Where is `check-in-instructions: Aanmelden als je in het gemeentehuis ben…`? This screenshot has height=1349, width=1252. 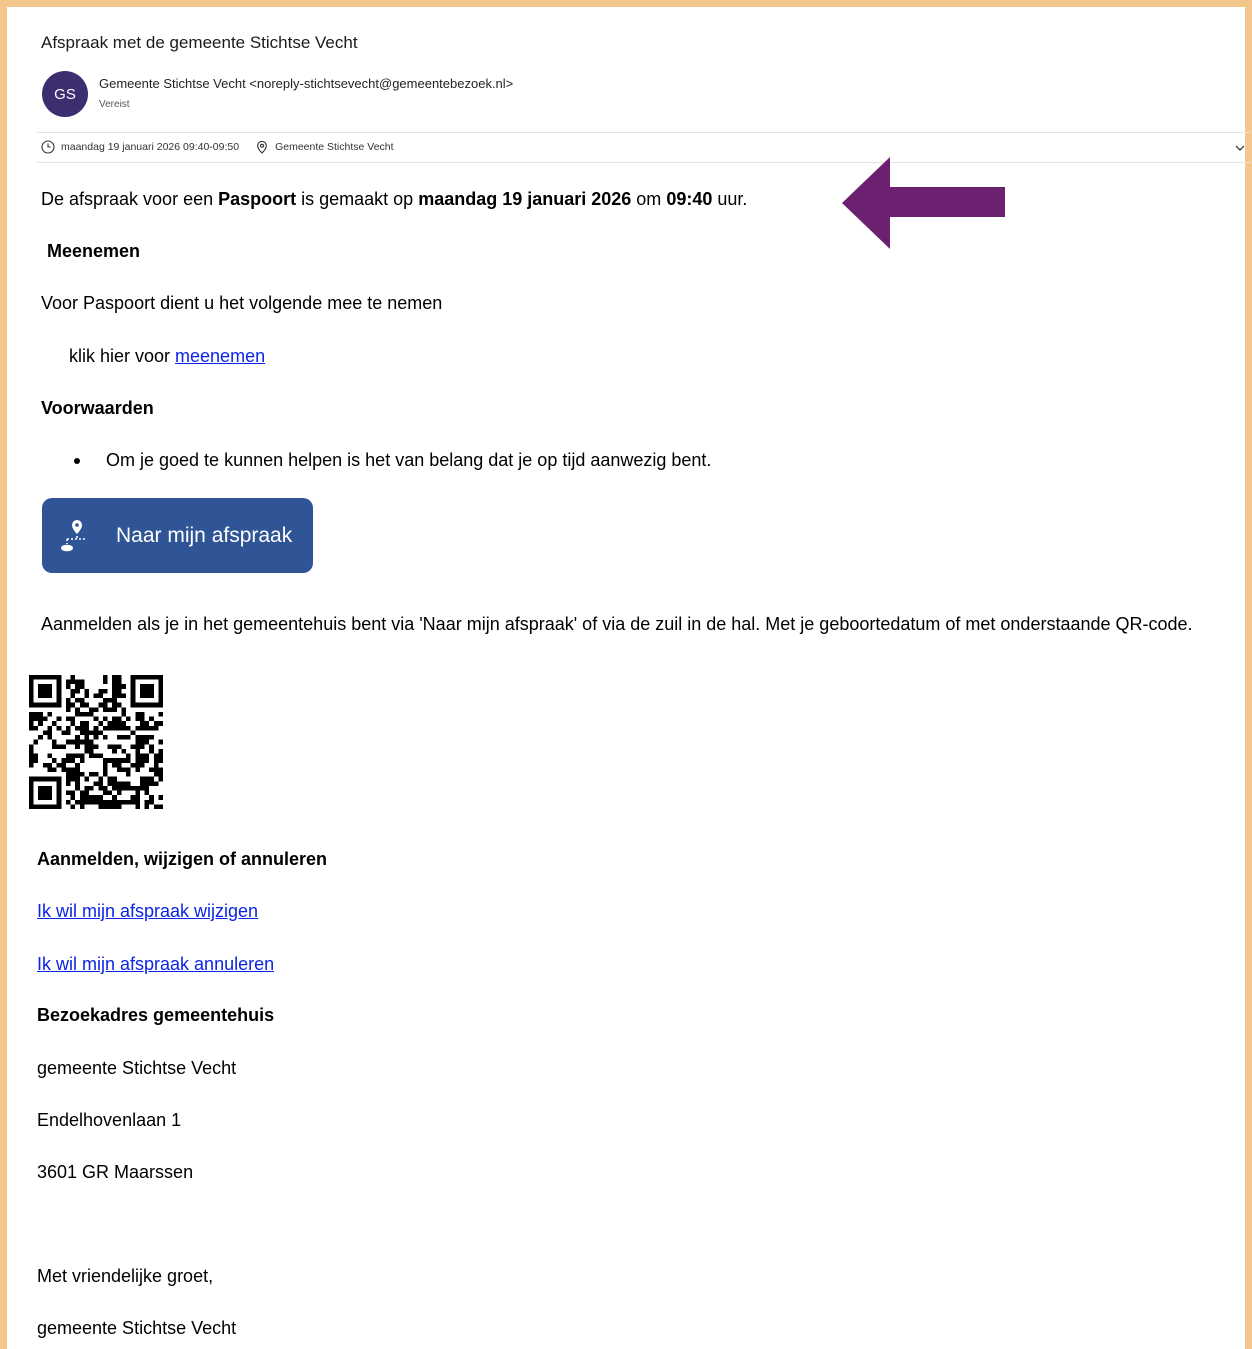 check-in-instructions: Aanmelden als je in het gemeentehuis ben… is located at coordinates (617, 624).